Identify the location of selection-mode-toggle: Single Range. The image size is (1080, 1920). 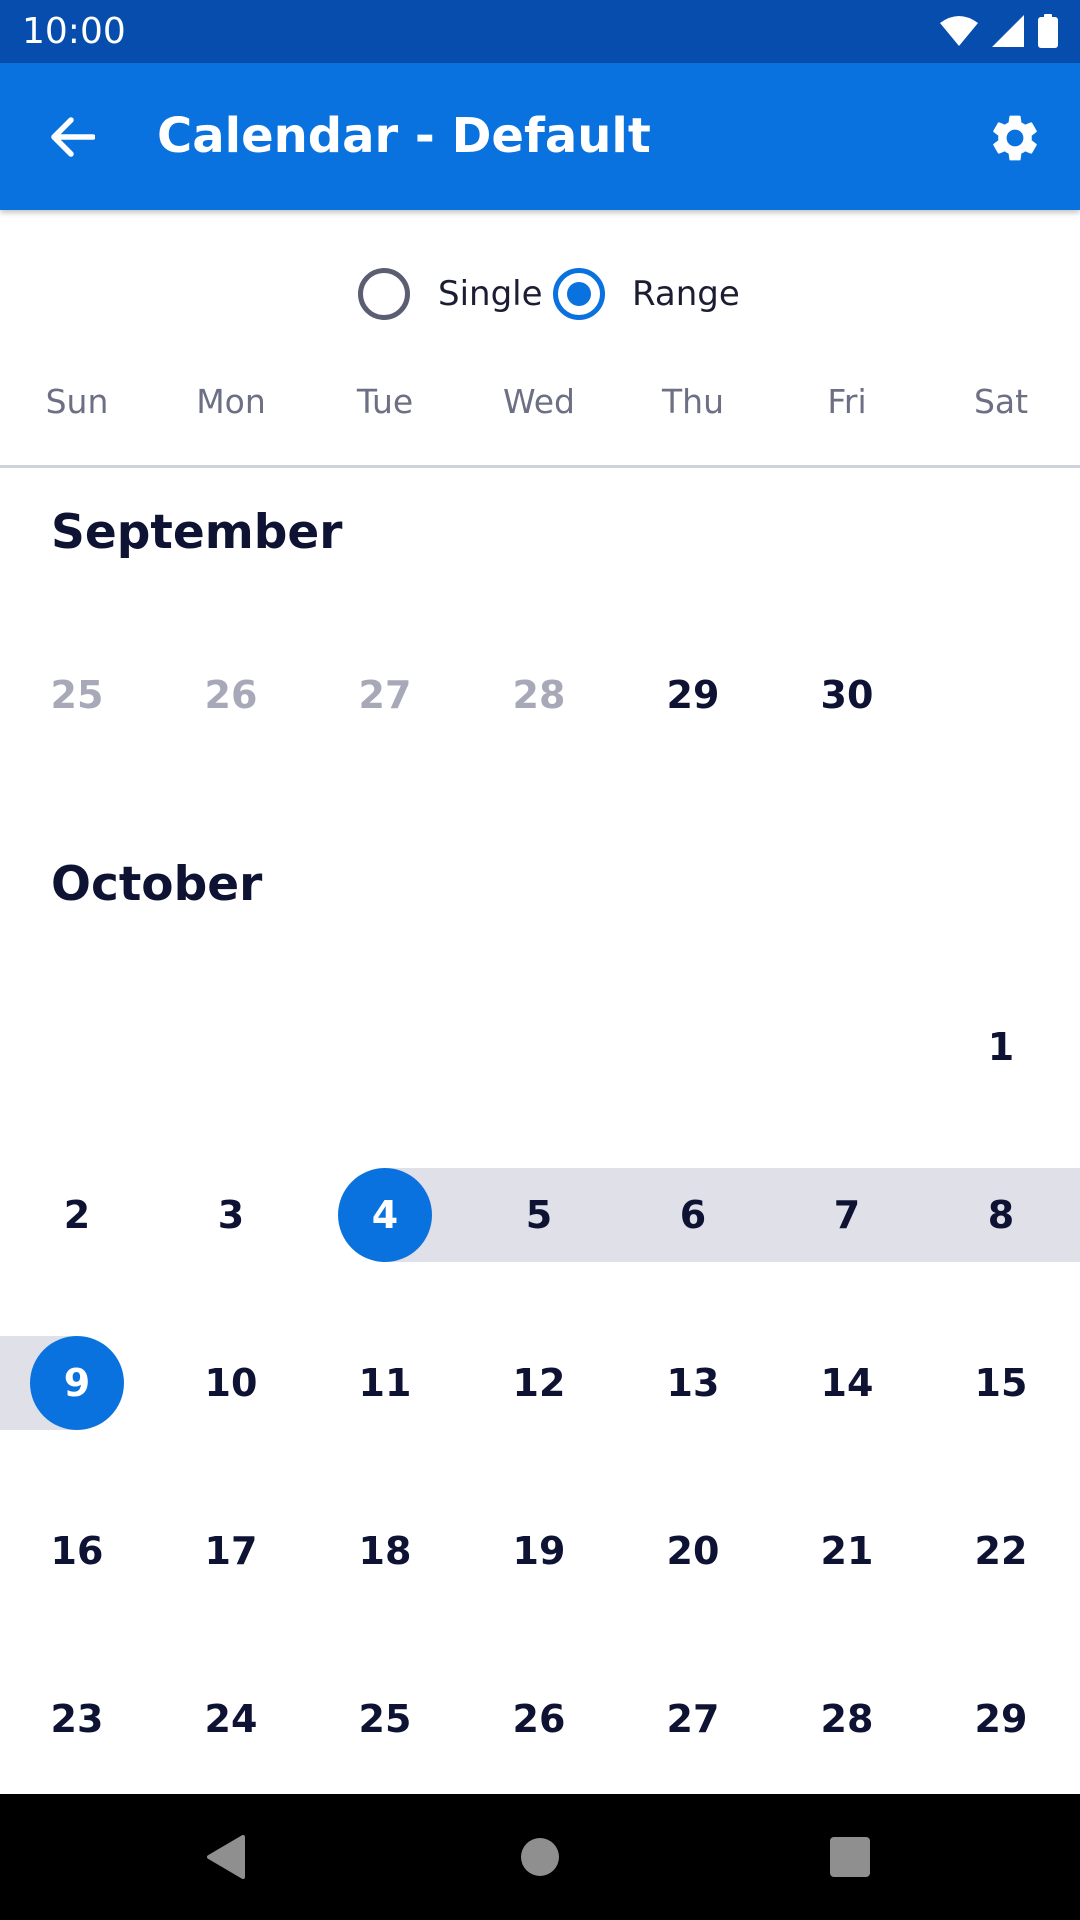
(540, 295).